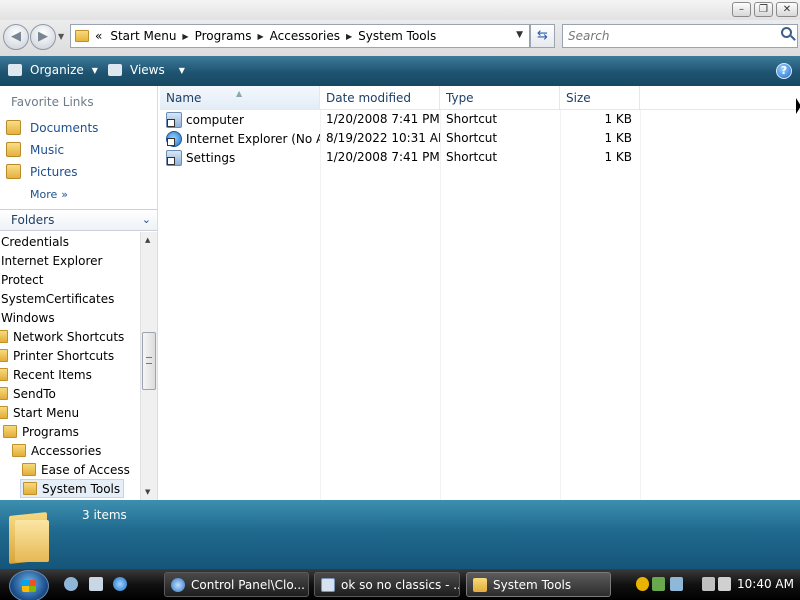 This screenshot has height=600, width=800. What do you see at coordinates (400, 157) in the screenshot?
I see `file-row: Settings 1/20/2008 7:41 PM Shortcut 1 KB` at bounding box center [400, 157].